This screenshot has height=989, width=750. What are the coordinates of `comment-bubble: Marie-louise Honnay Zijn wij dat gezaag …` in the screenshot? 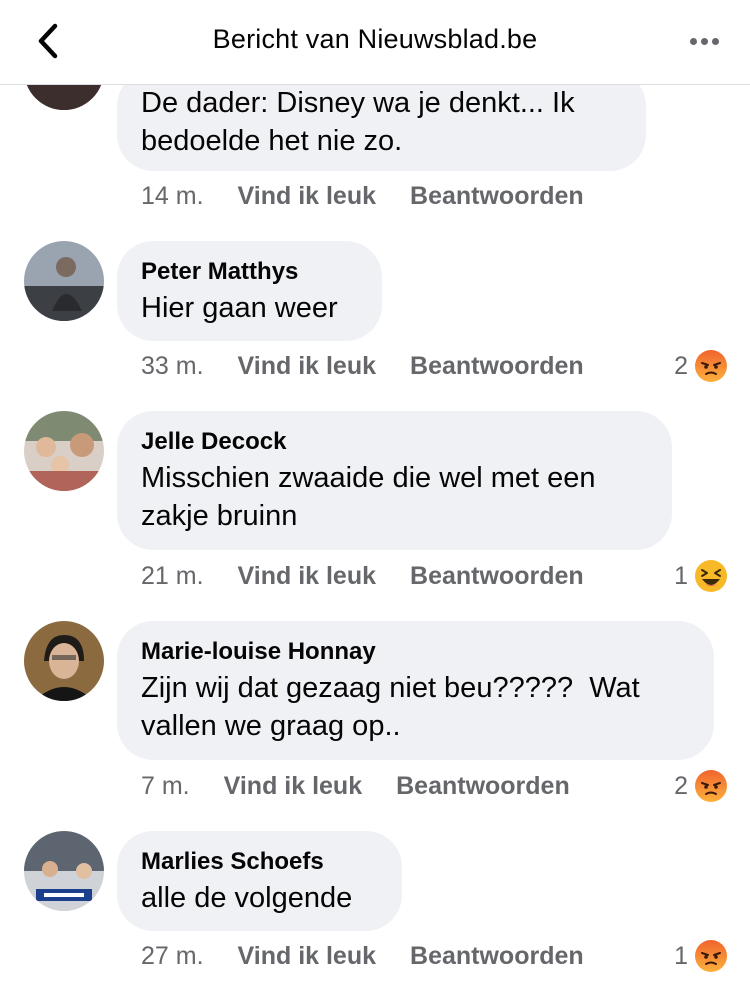 It's located at (415, 690).